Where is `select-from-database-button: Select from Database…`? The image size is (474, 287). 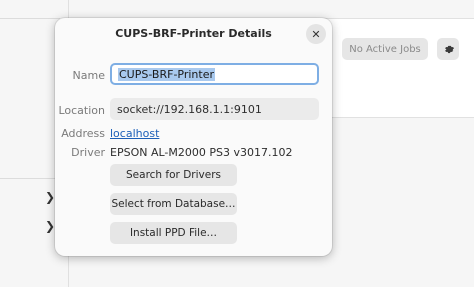 select-from-database-button: Select from Database… is located at coordinates (173, 204).